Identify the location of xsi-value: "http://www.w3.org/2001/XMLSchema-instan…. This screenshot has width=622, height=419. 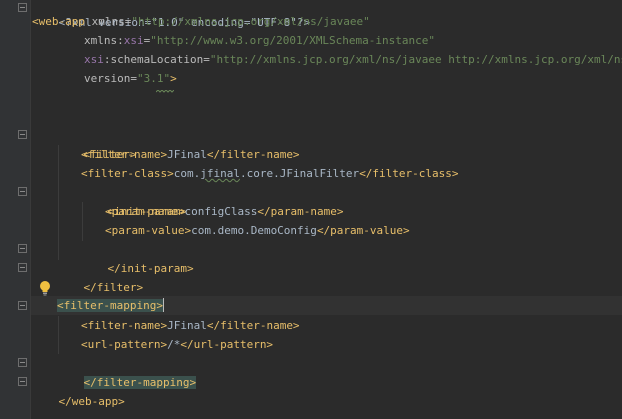
(293, 40).